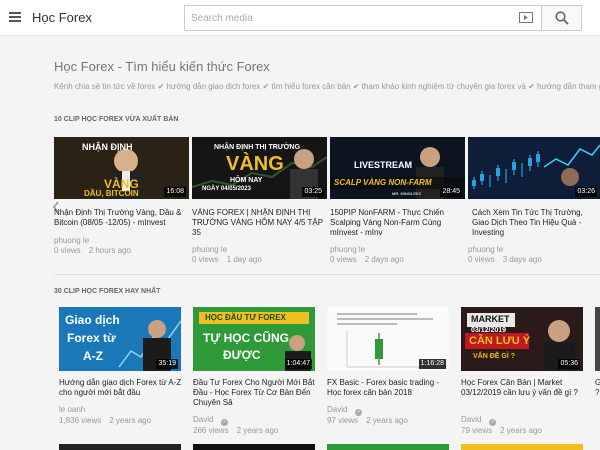  I want to click on video-stats: 1,836 views 2 years ago, so click(105, 421).